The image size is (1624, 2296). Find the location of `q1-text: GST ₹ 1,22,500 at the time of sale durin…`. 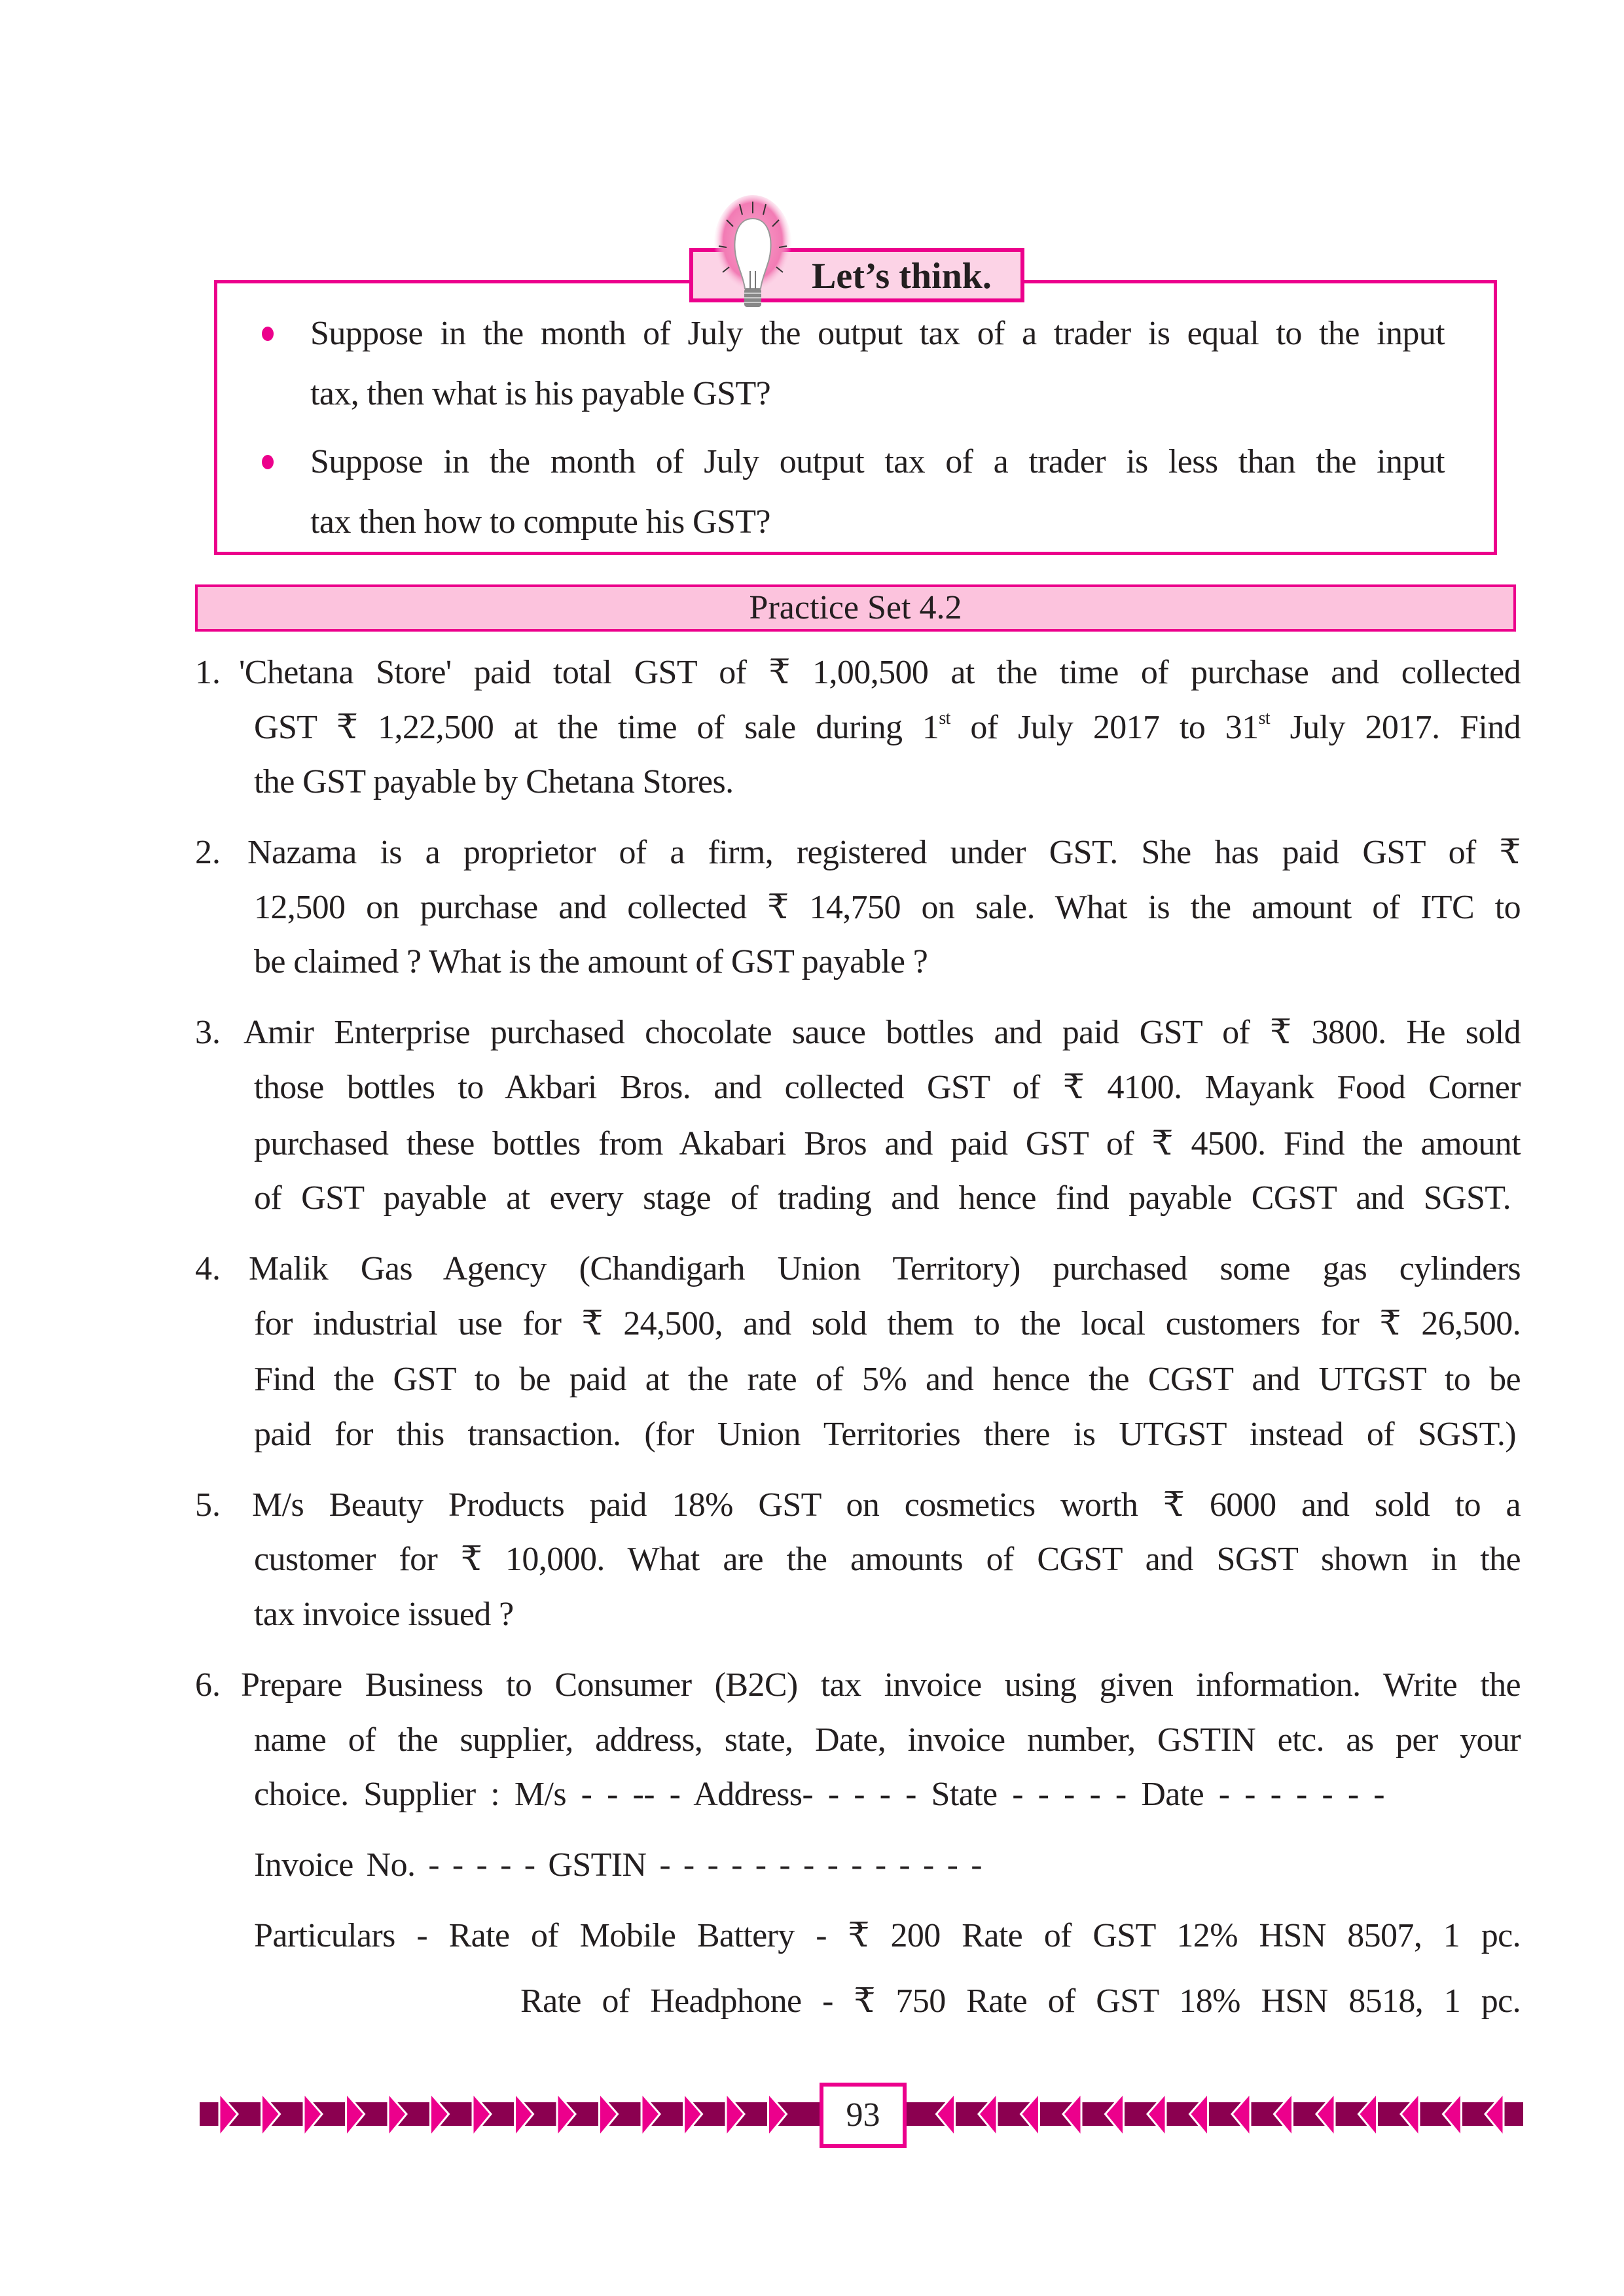

q1-text: GST ₹ 1,22,500 at the time of sale durin… is located at coordinates (596, 727).